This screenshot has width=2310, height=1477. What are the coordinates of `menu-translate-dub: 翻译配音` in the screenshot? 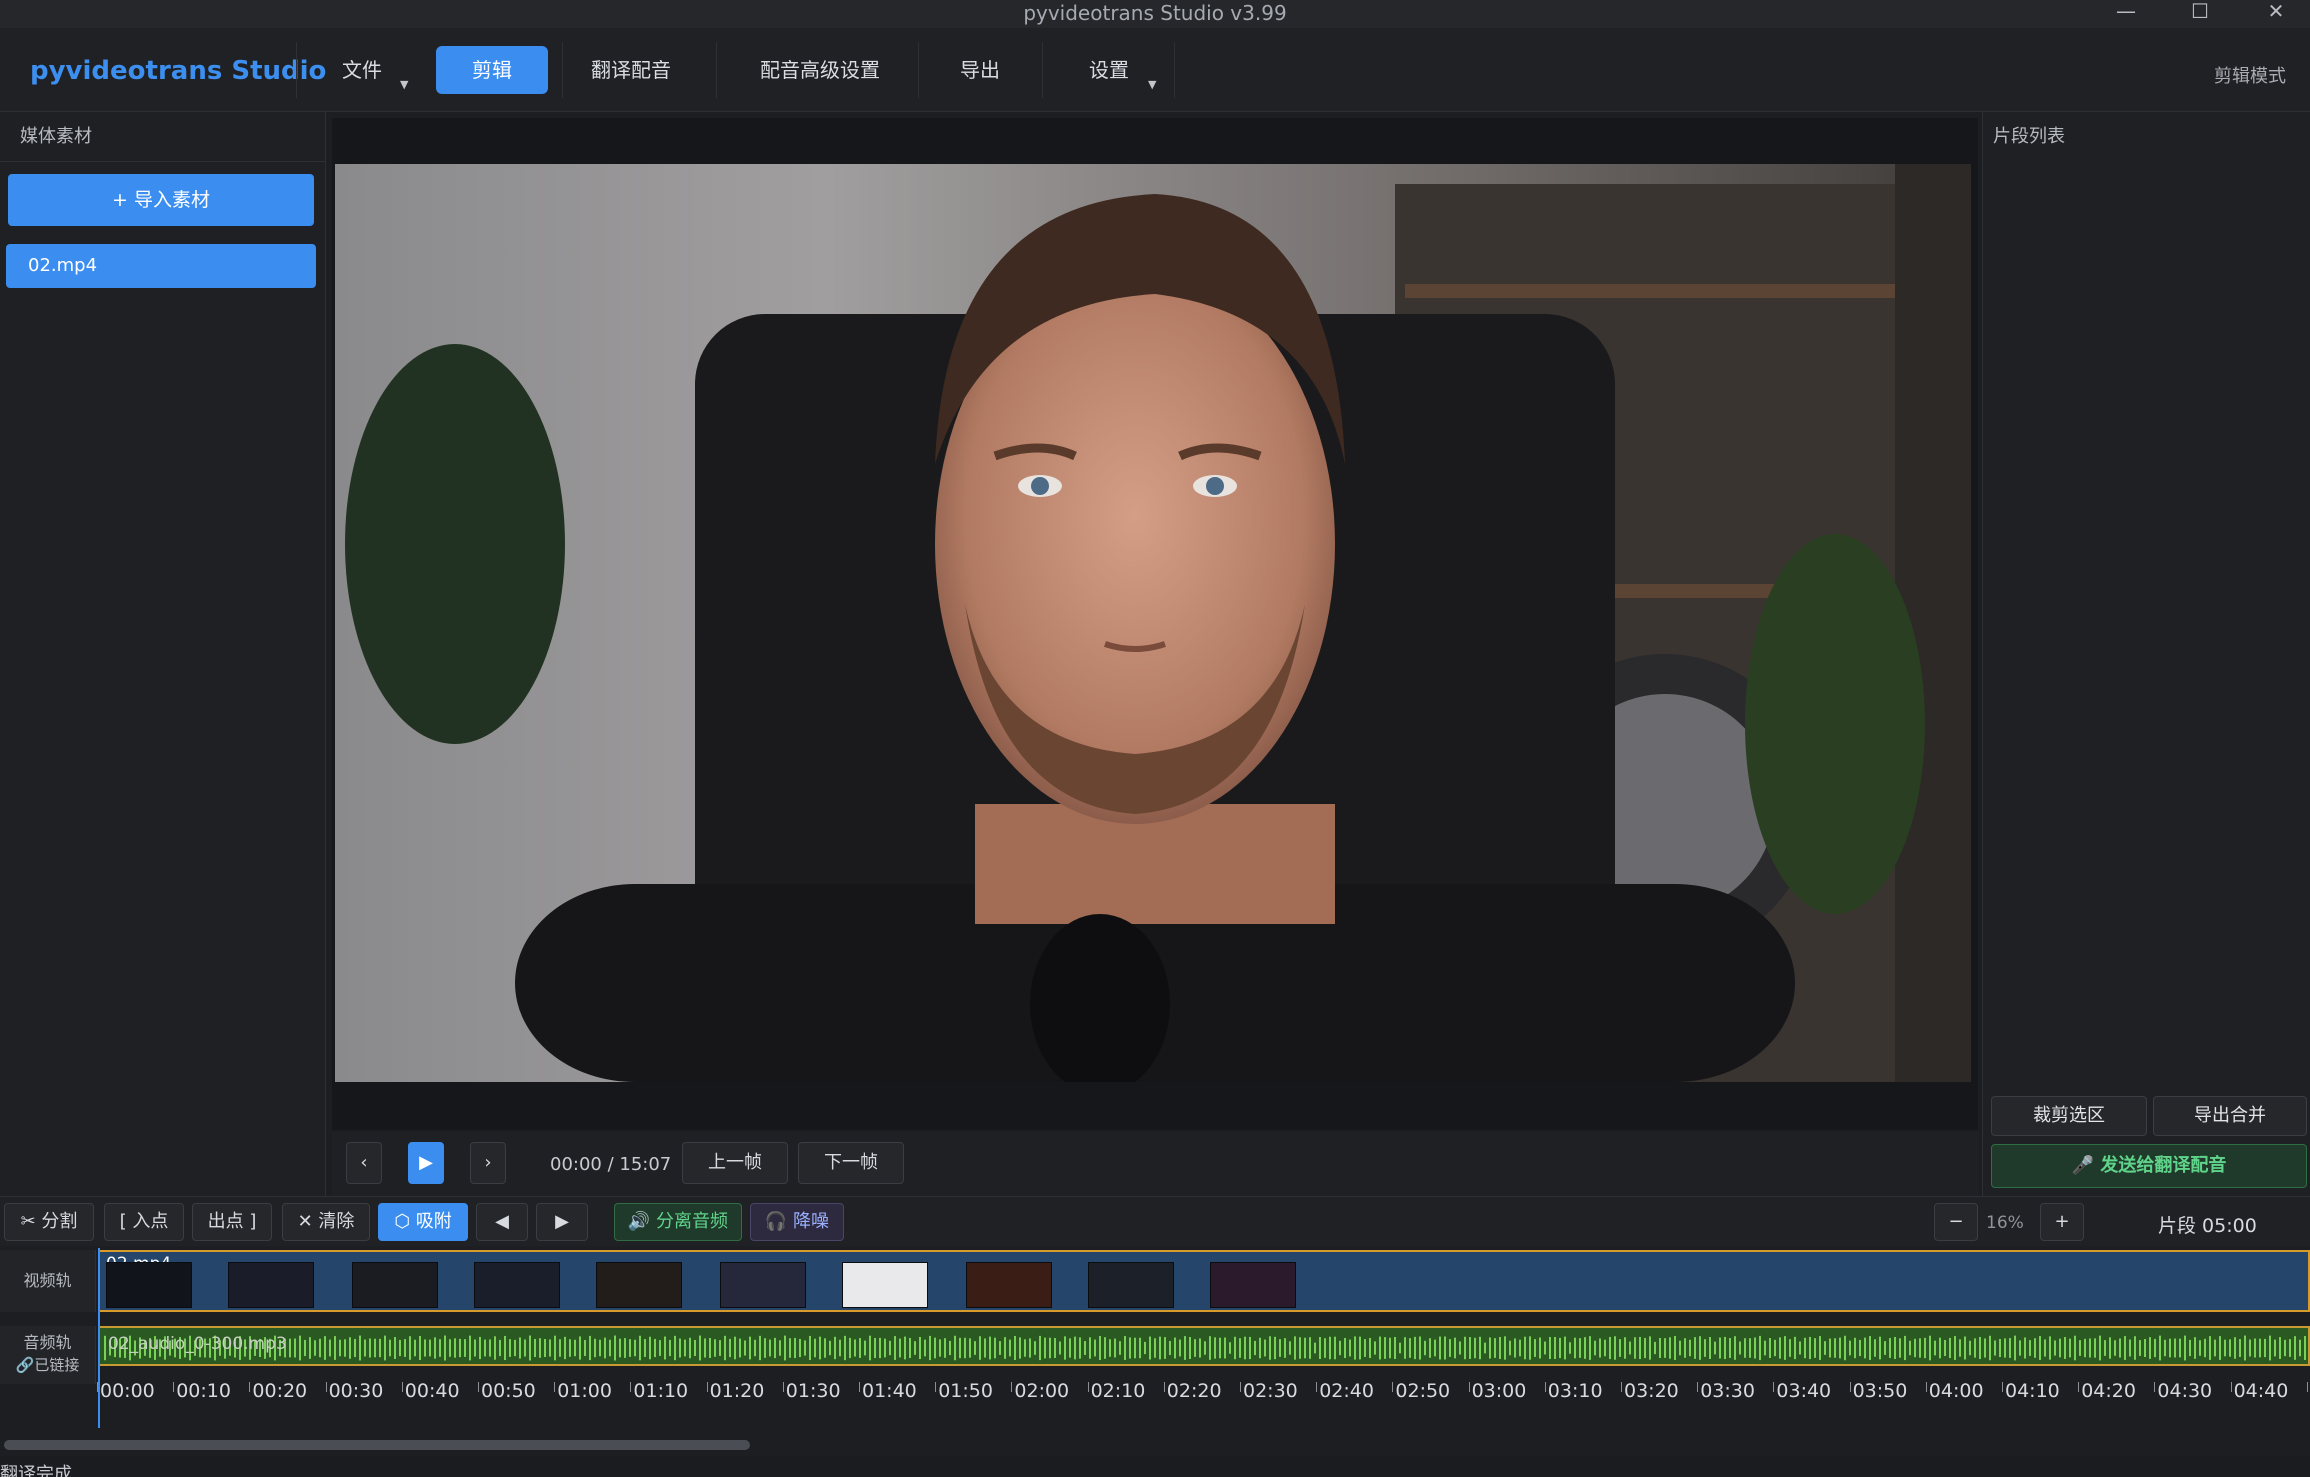 It's located at (631, 70).